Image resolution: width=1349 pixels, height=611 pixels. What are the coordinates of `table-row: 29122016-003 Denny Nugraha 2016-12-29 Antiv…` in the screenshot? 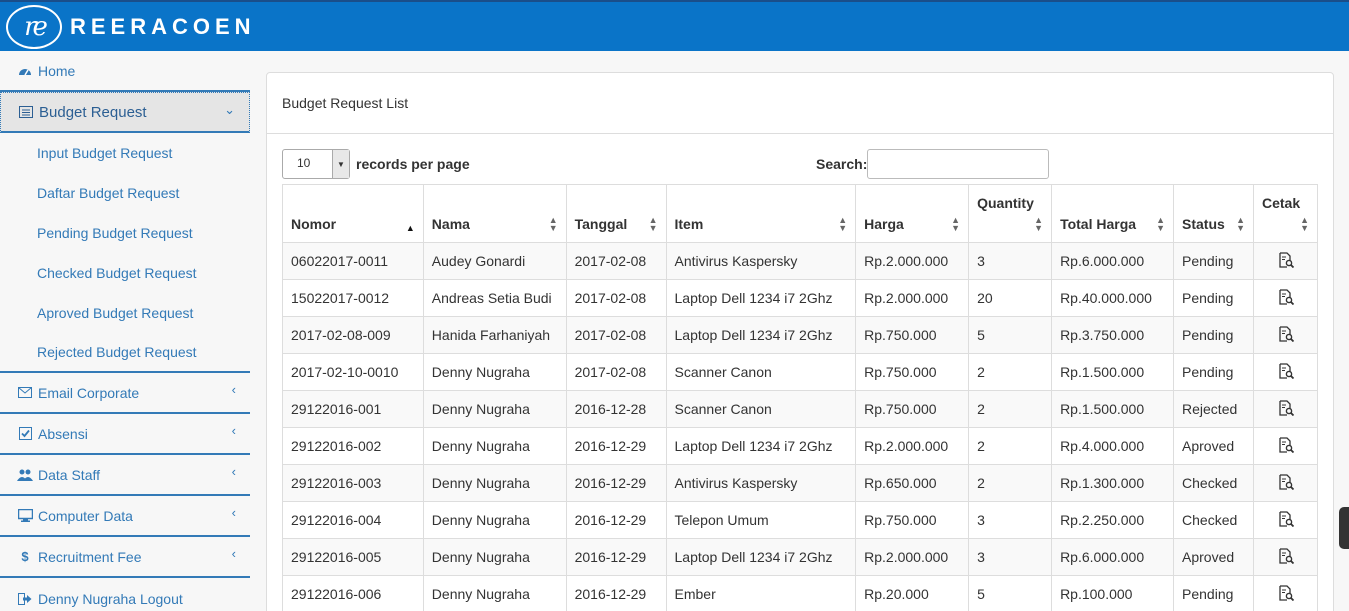 It's located at (800, 483).